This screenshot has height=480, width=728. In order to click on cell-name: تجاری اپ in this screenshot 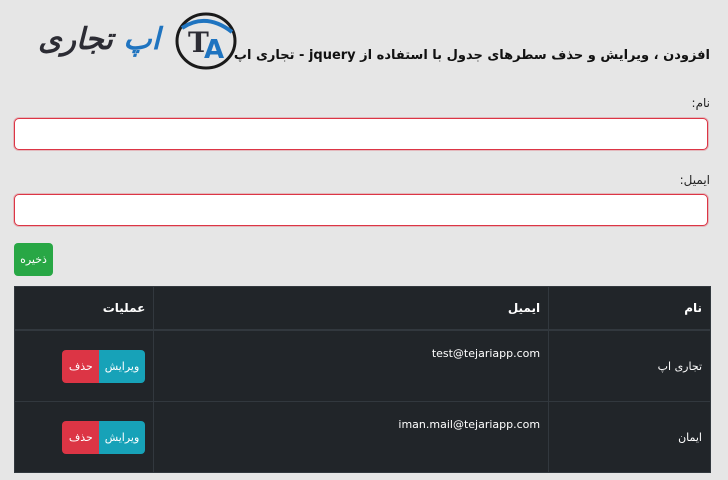, I will do `click(629, 365)`.